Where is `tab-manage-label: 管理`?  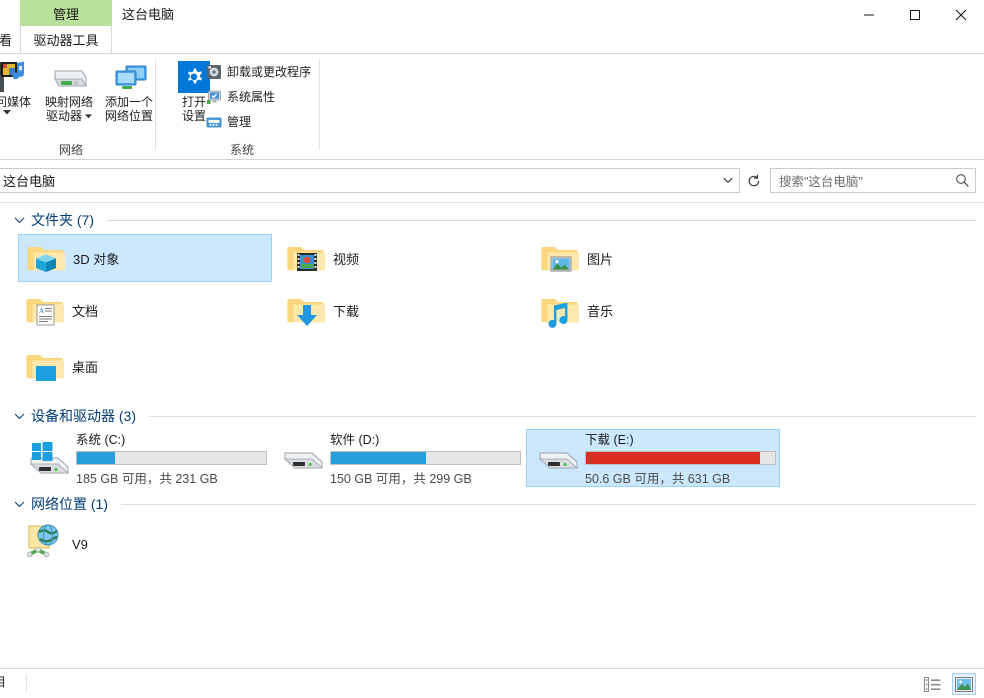 tab-manage-label: 管理 is located at coordinates (65, 14).